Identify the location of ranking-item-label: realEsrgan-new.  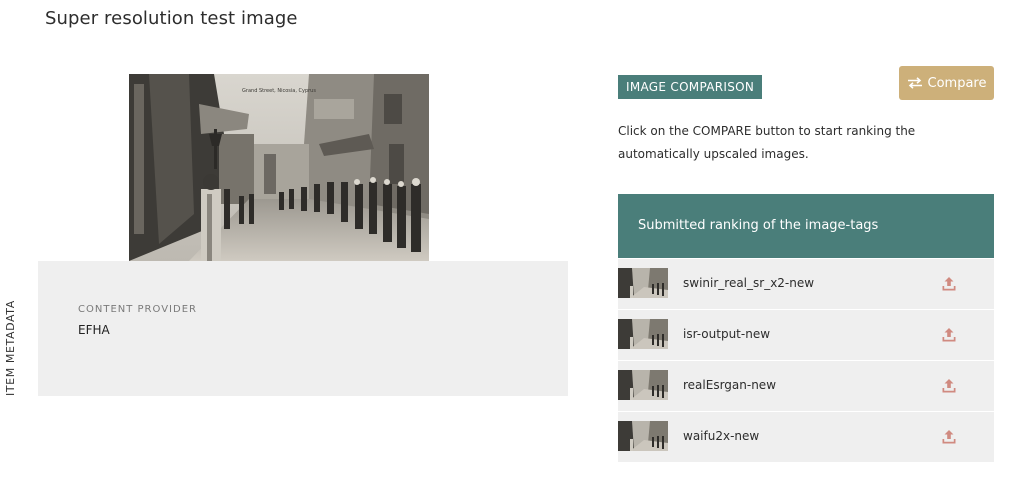
(730, 385).